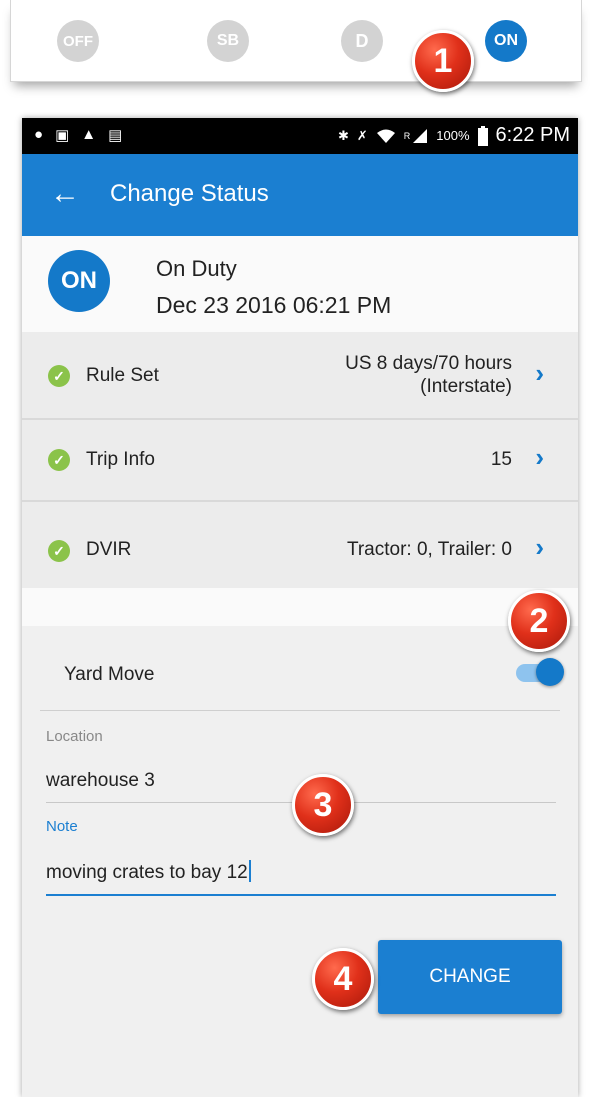 The image size is (590, 1097). What do you see at coordinates (550, 672) in the screenshot?
I see `toggle-knob` at bounding box center [550, 672].